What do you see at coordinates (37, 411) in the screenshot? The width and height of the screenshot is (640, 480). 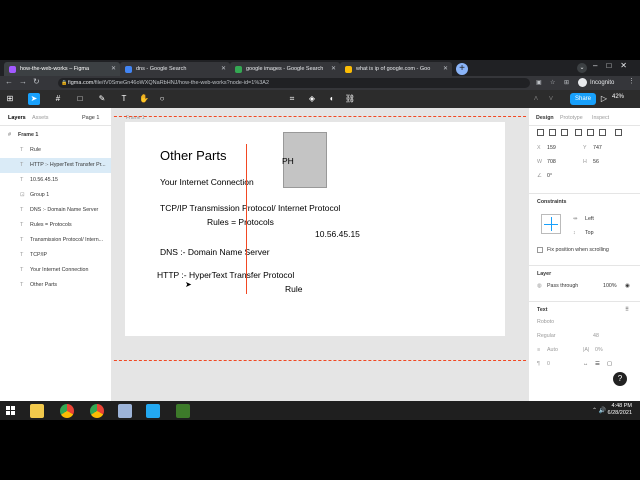 I see `file-explorer-icon` at bounding box center [37, 411].